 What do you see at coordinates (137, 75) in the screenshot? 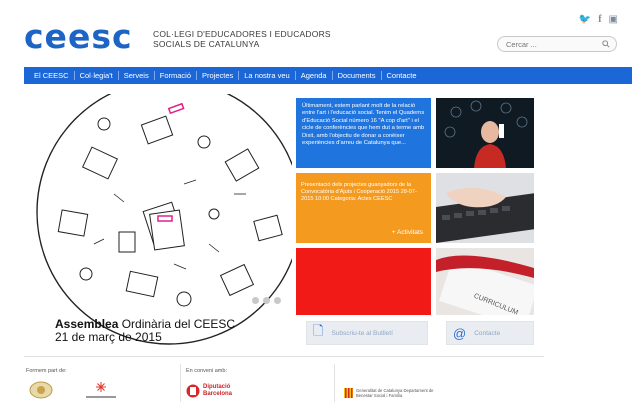
I see `nav-item-serveis: Serveis` at bounding box center [137, 75].